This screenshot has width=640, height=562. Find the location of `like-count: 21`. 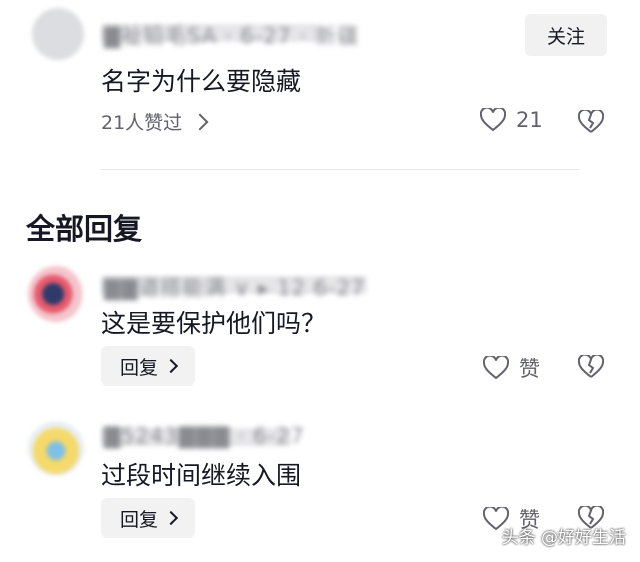

like-count: 21 is located at coordinates (529, 120).